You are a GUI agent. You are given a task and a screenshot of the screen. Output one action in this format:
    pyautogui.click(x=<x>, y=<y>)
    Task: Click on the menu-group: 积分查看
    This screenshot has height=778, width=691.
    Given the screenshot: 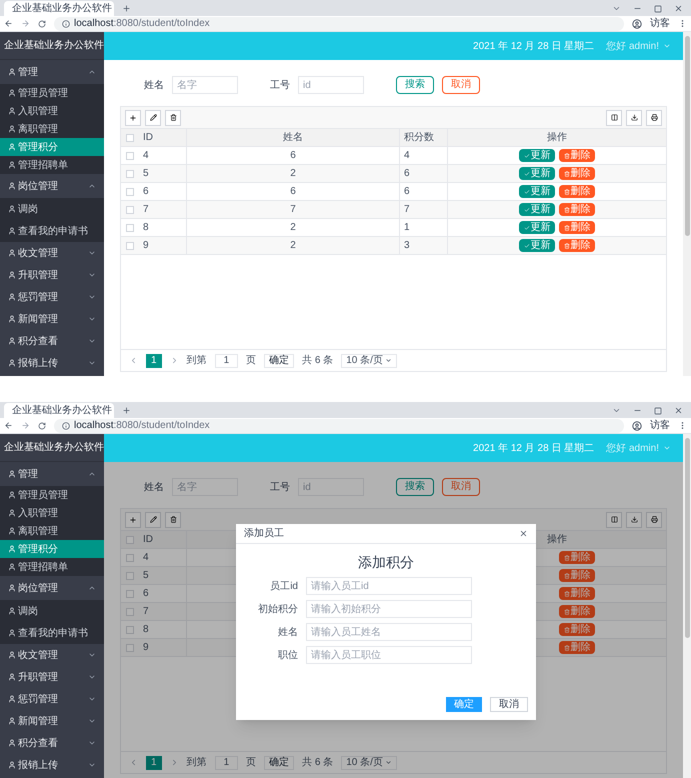 What is the action you would take?
    pyautogui.click(x=52, y=341)
    